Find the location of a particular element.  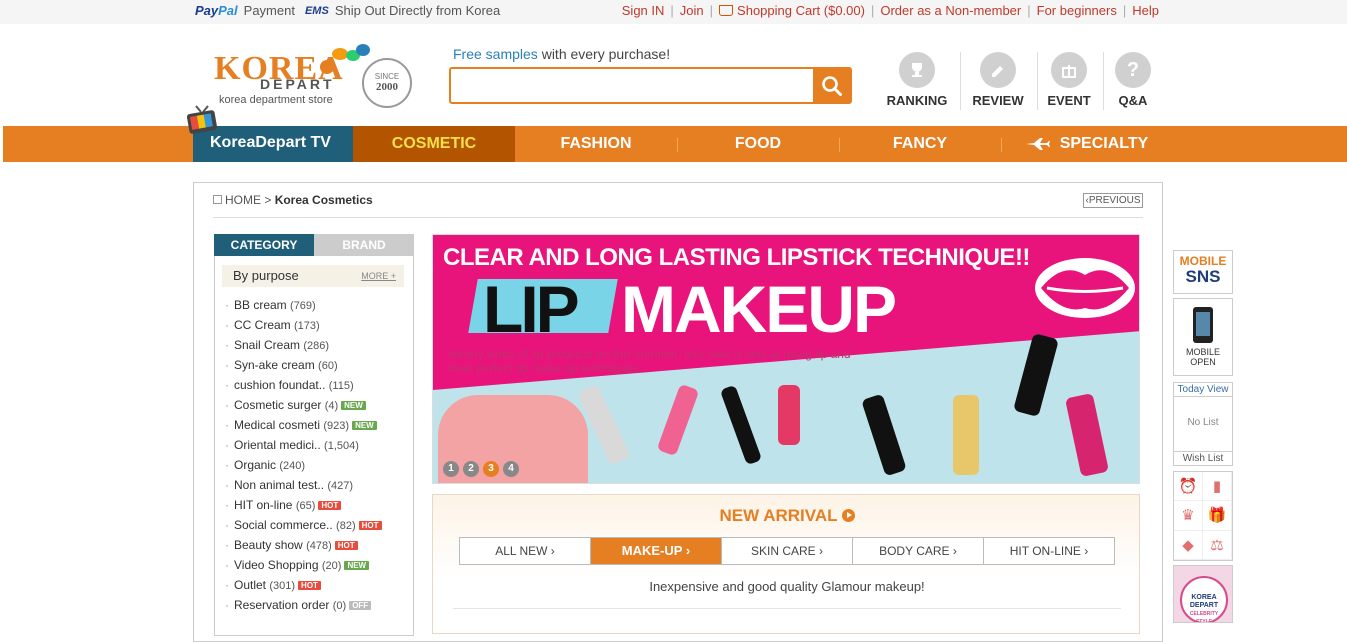

nav-fancy: FANCY is located at coordinates (920, 144).